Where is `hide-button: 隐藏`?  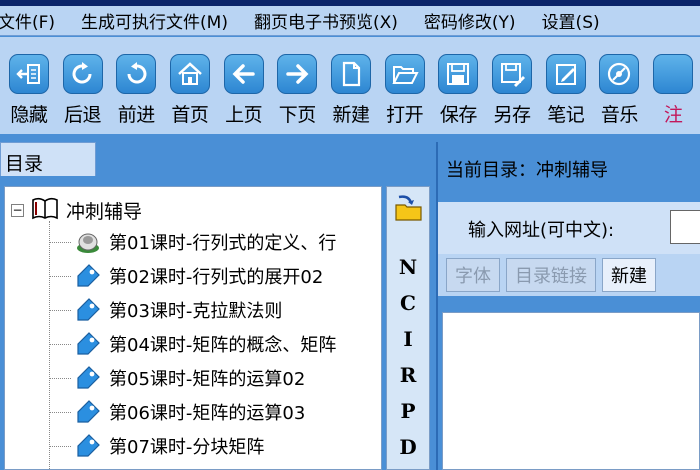
hide-button: 隐藏 is located at coordinates (29, 84).